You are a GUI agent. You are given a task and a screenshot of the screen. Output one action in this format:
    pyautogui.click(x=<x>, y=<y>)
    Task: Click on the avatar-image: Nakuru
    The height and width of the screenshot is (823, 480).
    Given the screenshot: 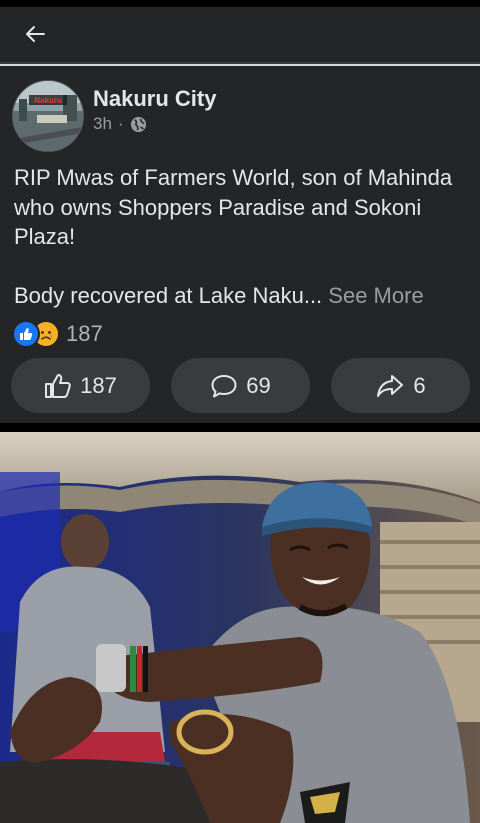 What is the action you would take?
    pyautogui.click(x=48, y=116)
    